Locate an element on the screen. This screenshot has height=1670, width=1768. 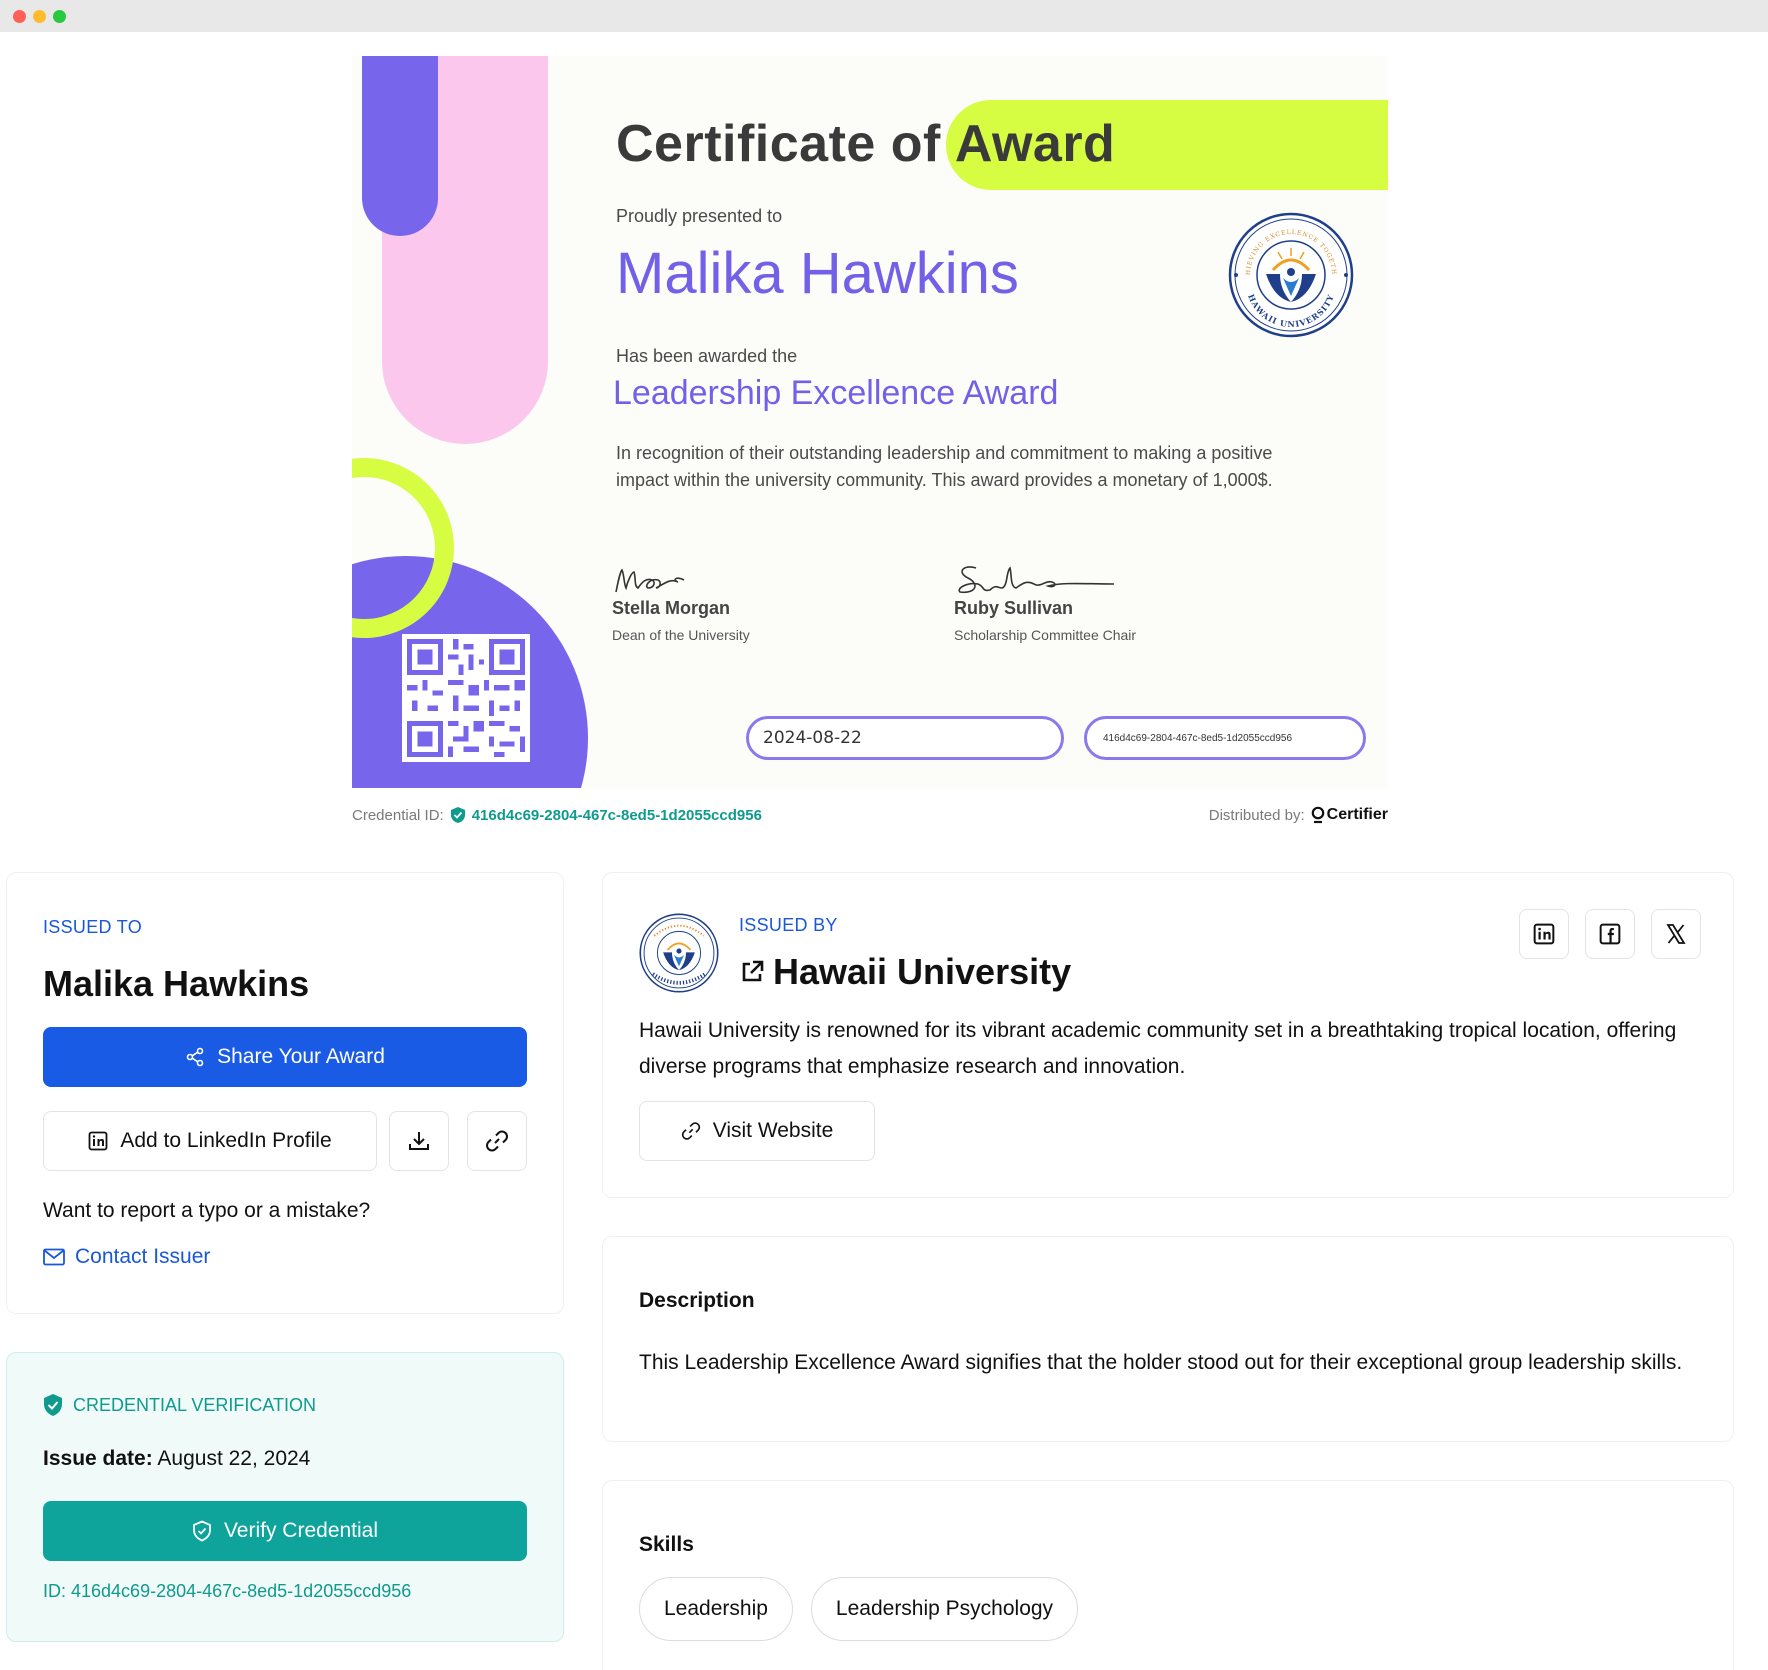
credential-verification-label: CREDENTIAL VERIFICATION is located at coordinates (195, 1404).